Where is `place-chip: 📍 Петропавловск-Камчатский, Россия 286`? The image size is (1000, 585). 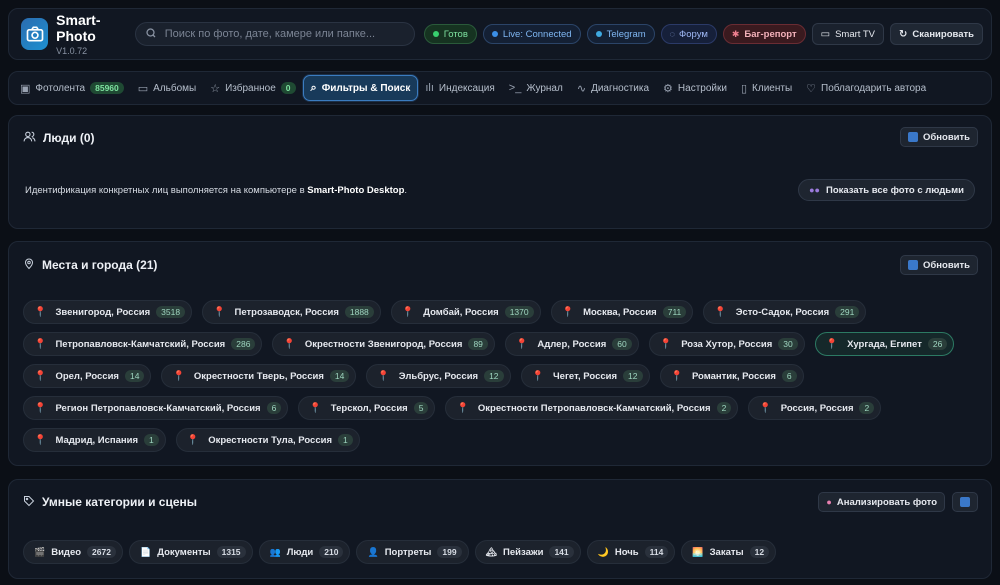 place-chip: 📍 Петропавловск-Камчатский, Россия 286 is located at coordinates (143, 344).